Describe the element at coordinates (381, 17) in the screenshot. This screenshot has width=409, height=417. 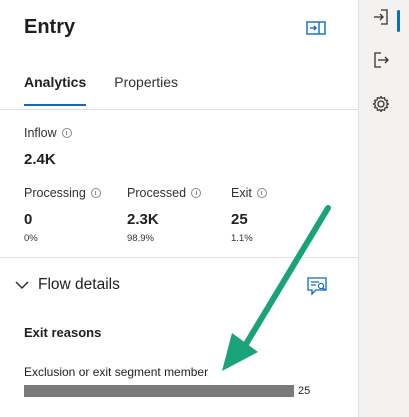
I see `sign-in-icon` at that location.